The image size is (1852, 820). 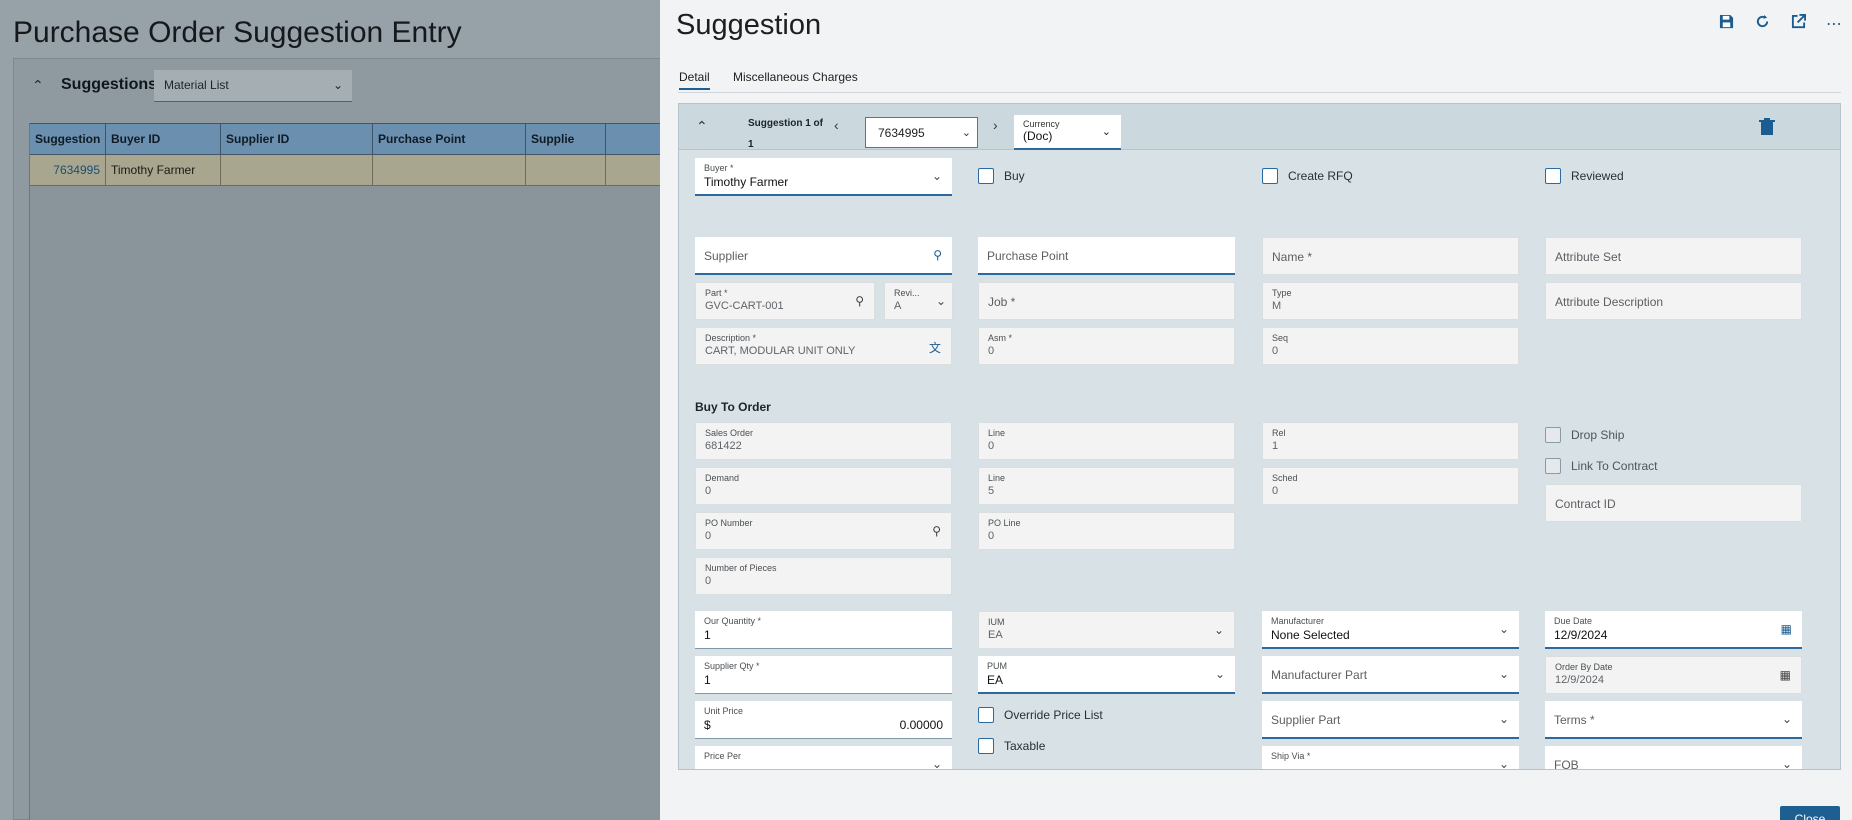 What do you see at coordinates (823, 177) in the screenshot?
I see `buyer-select: Buyer * Timothy Farmer ⌄` at bounding box center [823, 177].